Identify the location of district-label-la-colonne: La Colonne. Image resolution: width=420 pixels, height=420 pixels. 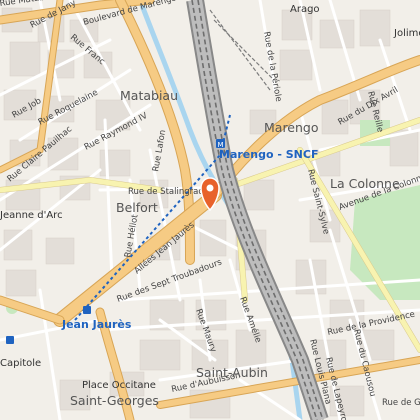
(365, 183).